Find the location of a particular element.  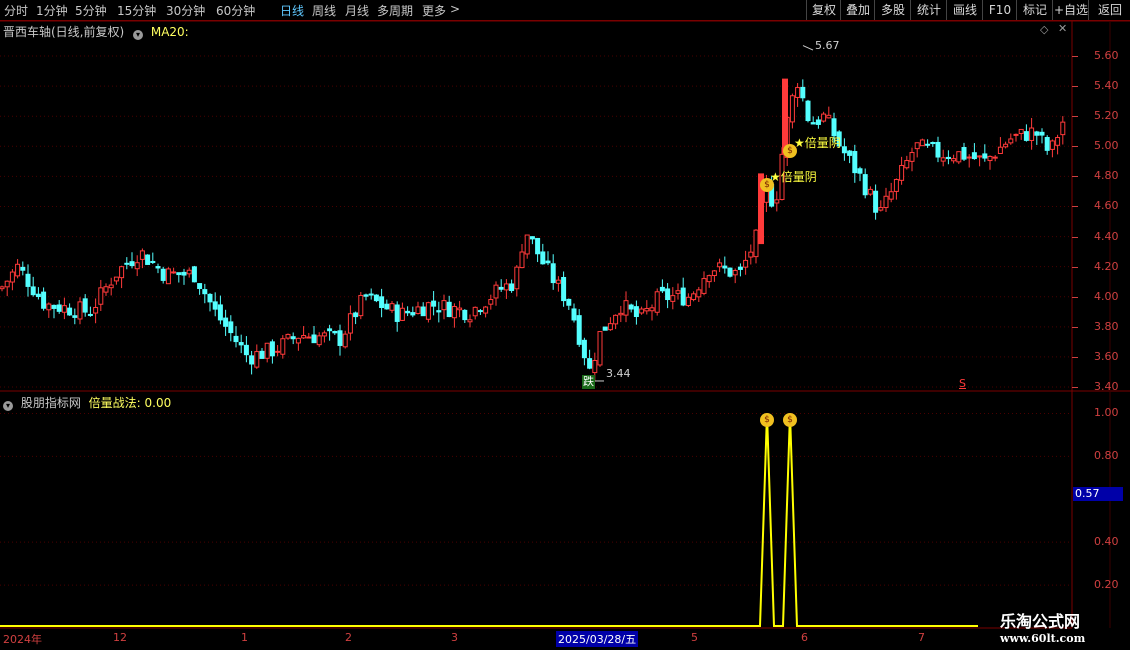

sub-panel-title: 股朋指标网 is located at coordinates (51, 403).